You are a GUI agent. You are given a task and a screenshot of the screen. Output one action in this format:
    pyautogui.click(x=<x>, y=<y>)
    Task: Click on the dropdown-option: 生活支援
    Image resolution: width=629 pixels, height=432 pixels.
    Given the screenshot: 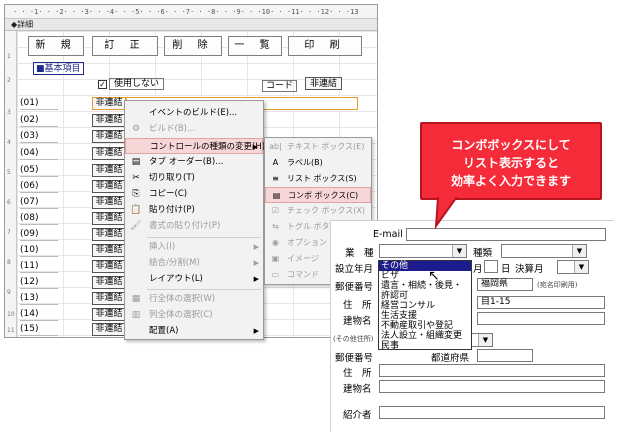 What is the action you would take?
    pyautogui.click(x=425, y=316)
    